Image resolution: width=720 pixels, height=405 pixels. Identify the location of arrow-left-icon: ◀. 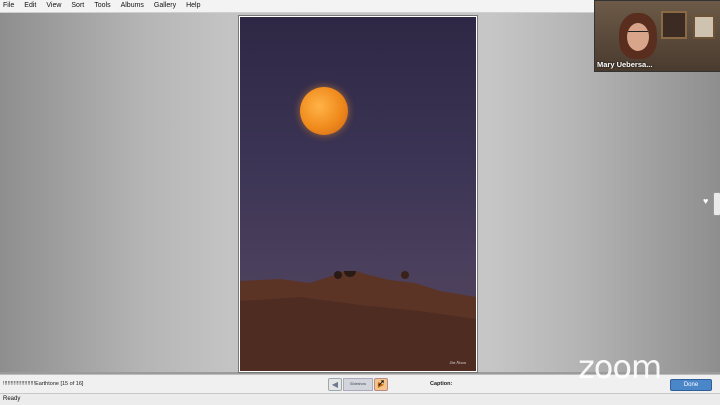
(335, 384).